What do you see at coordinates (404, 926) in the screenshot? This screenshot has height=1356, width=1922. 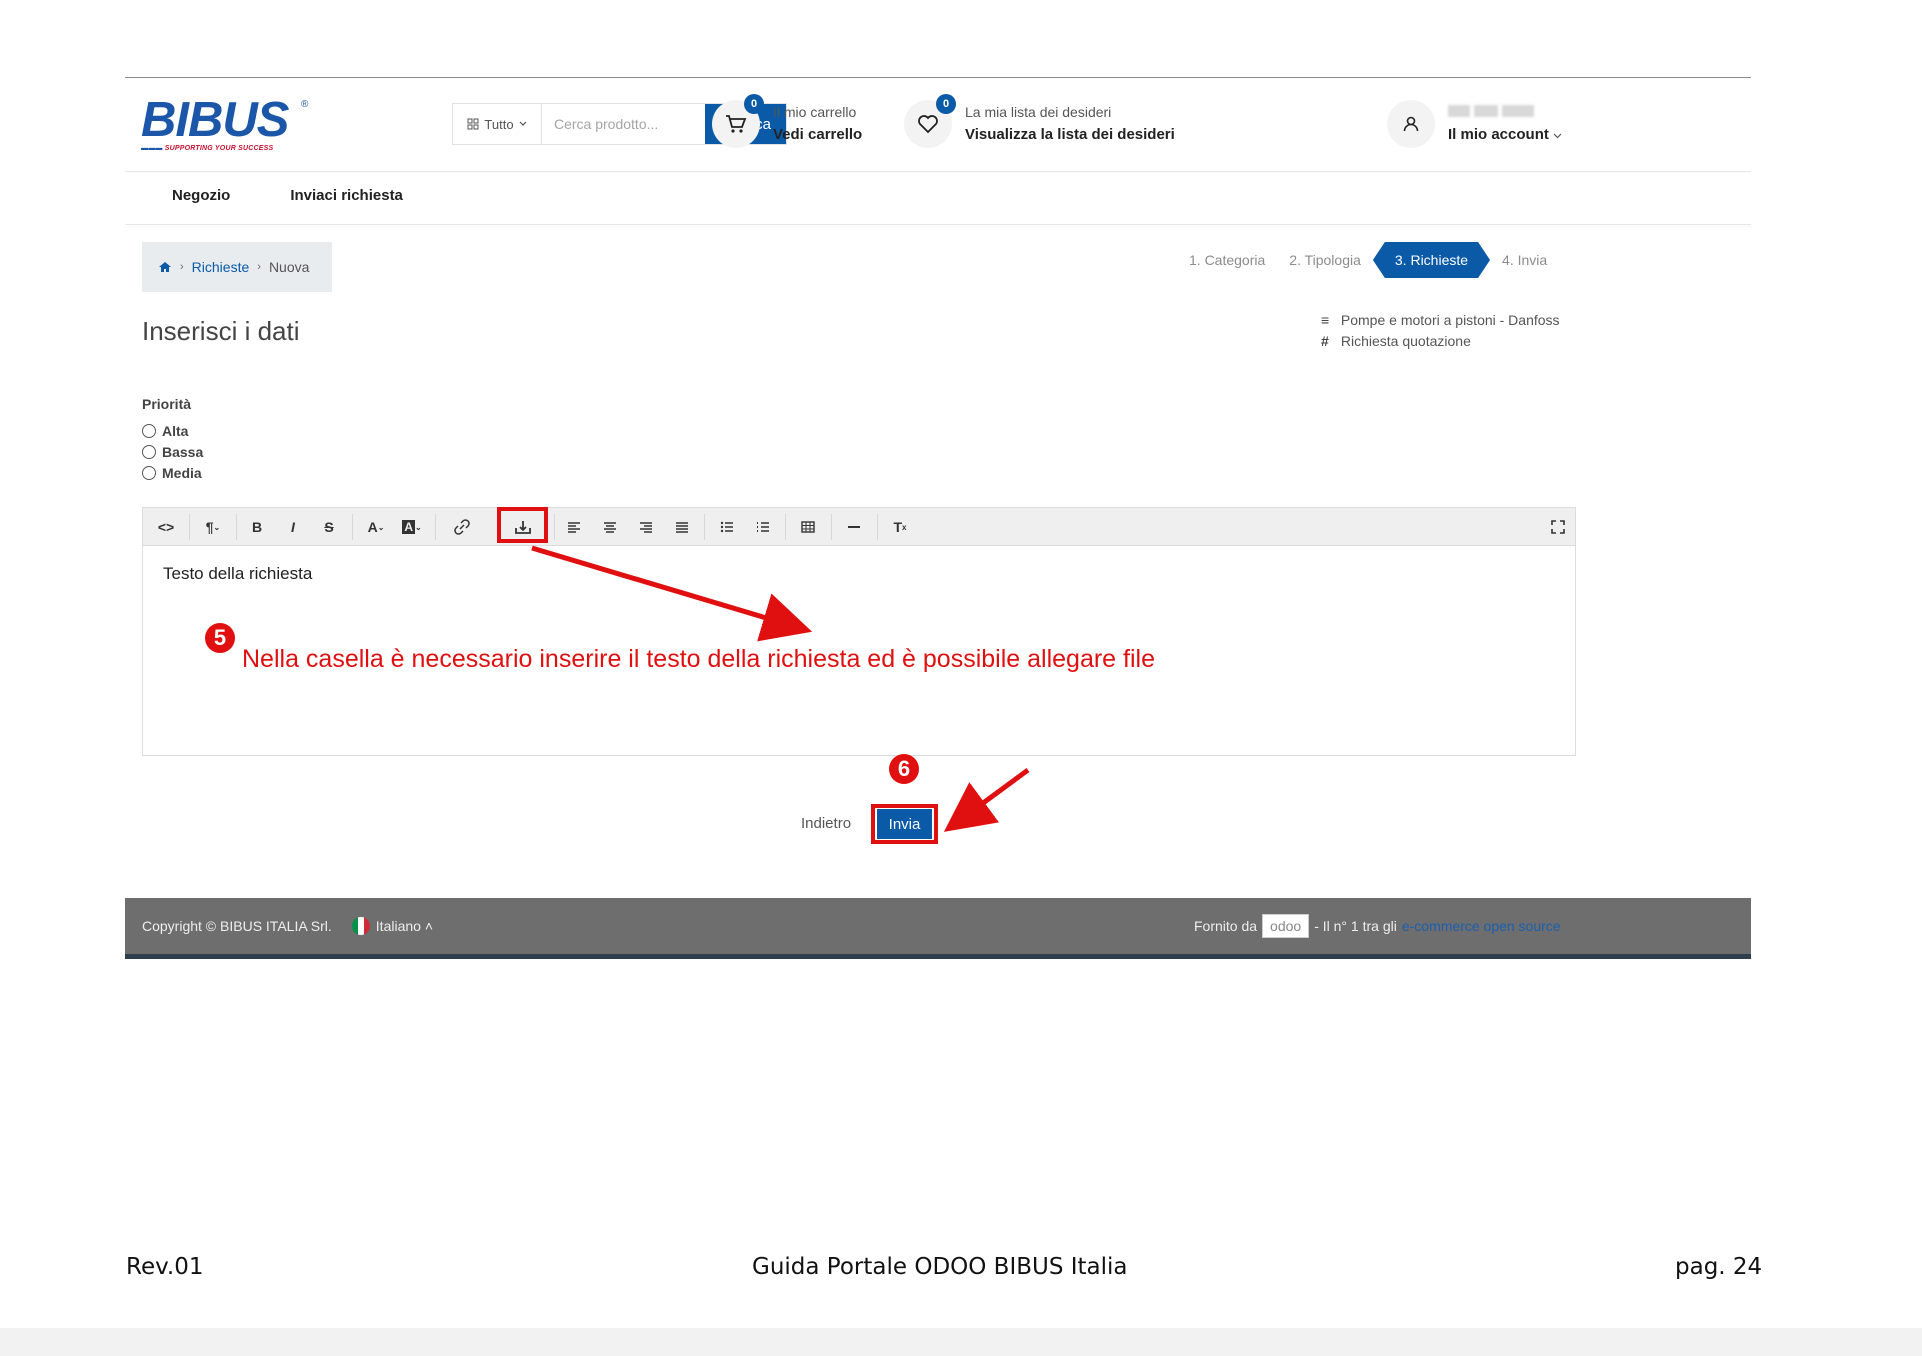 I see `language-selector: Italiano ˄` at bounding box center [404, 926].